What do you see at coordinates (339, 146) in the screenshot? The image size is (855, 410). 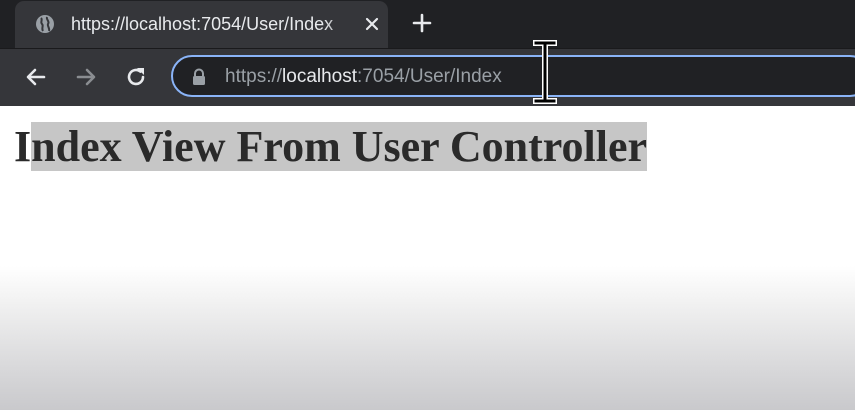 I see `heading-selected-text: ndex View From User Controller` at bounding box center [339, 146].